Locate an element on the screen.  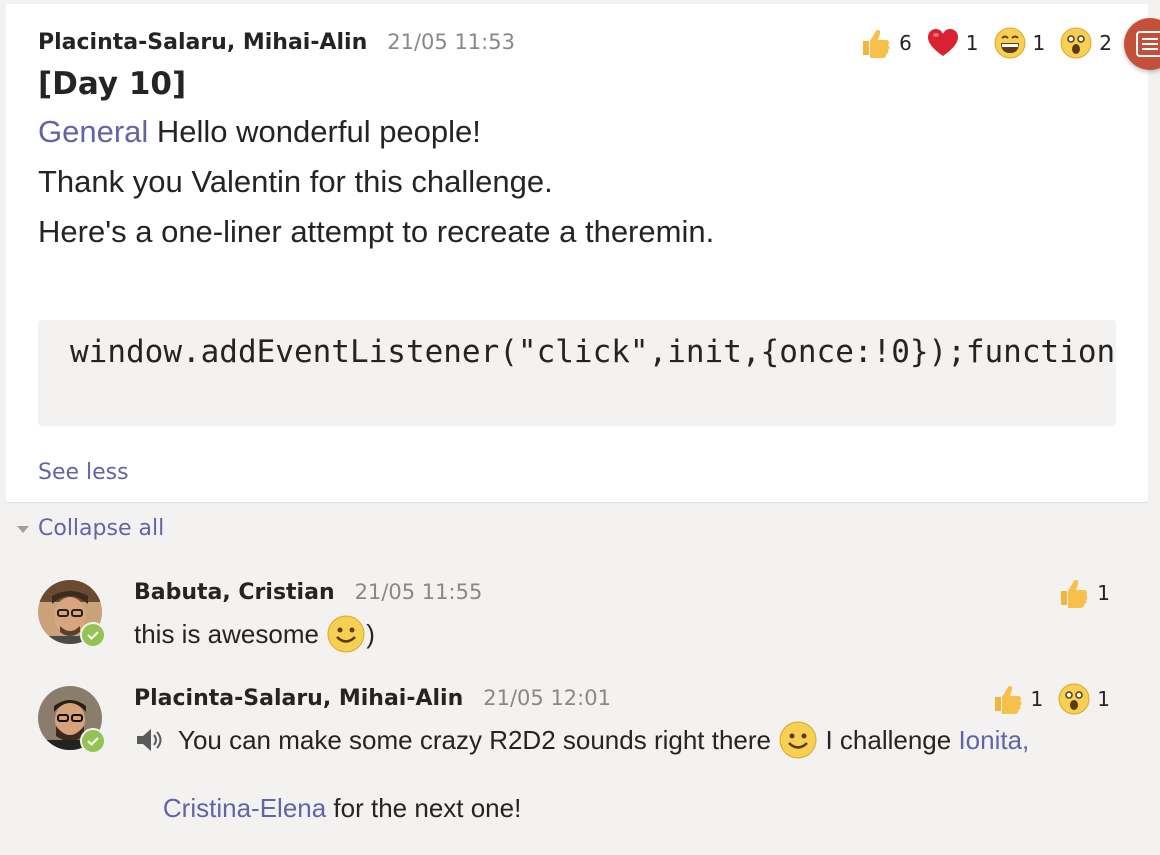
user-mention: Cristina-Elena is located at coordinates (244, 808).